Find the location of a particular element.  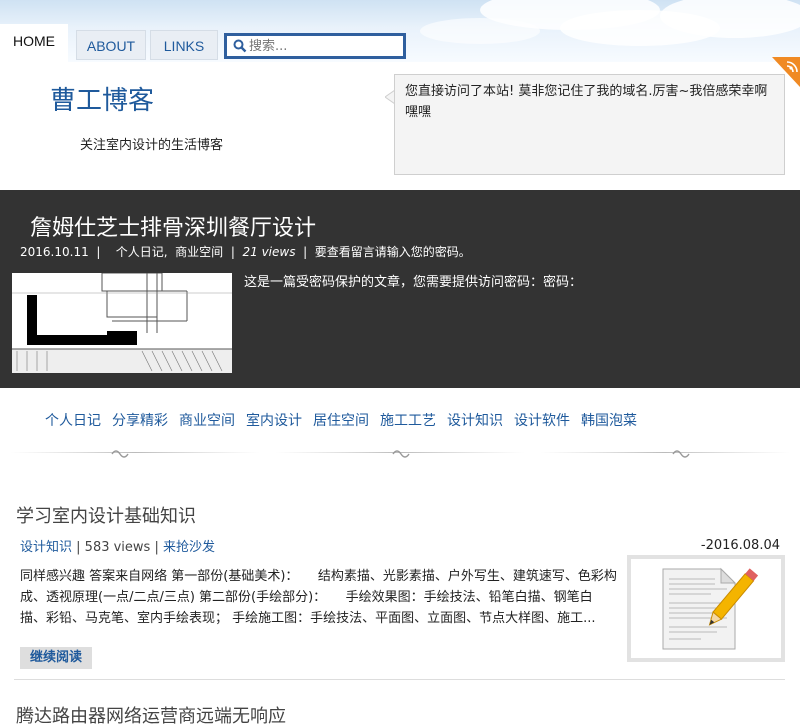

post-title: 学习室内设计基础知识 is located at coordinates (106, 515).